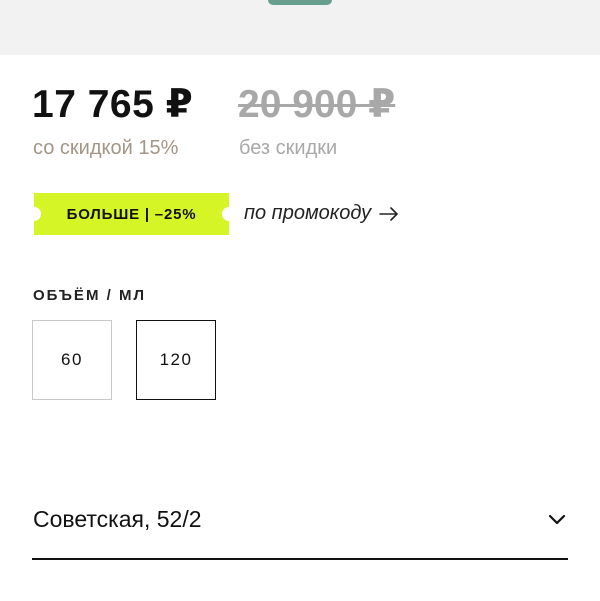 Image resolution: width=600 pixels, height=601 pixels. I want to click on promo-code-link-text: по промокоду, so click(308, 213).